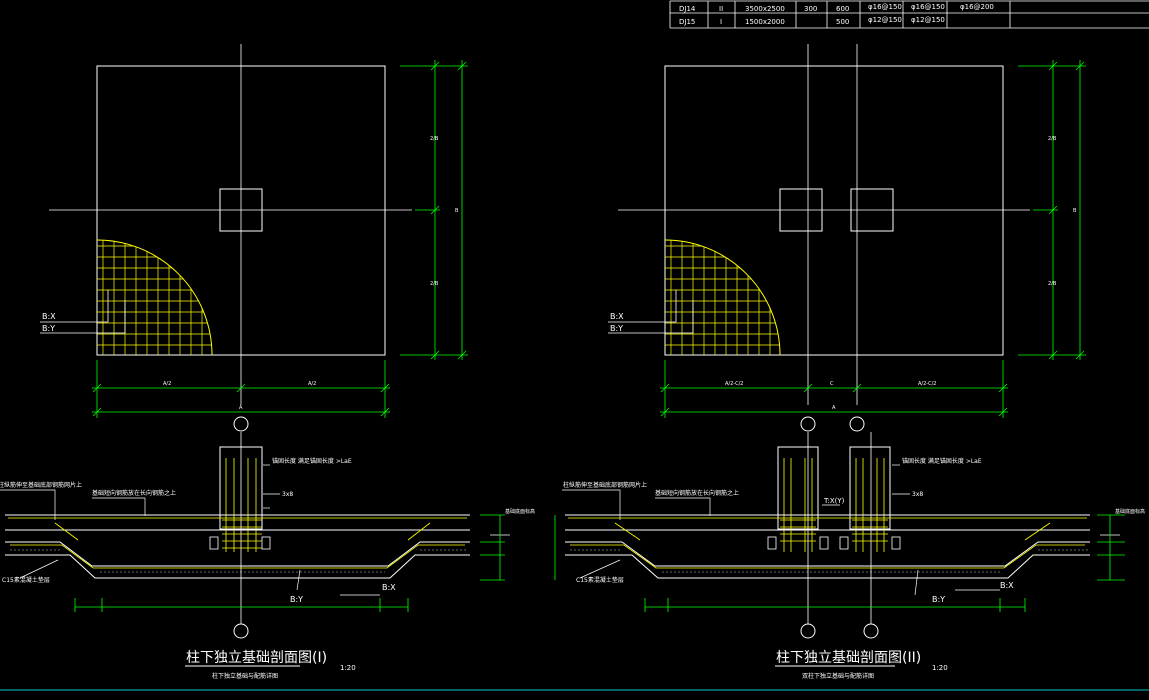 The width and height of the screenshot is (1149, 700). What do you see at coordinates (842, 22) in the screenshot?
I see `table-cell: 500` at bounding box center [842, 22].